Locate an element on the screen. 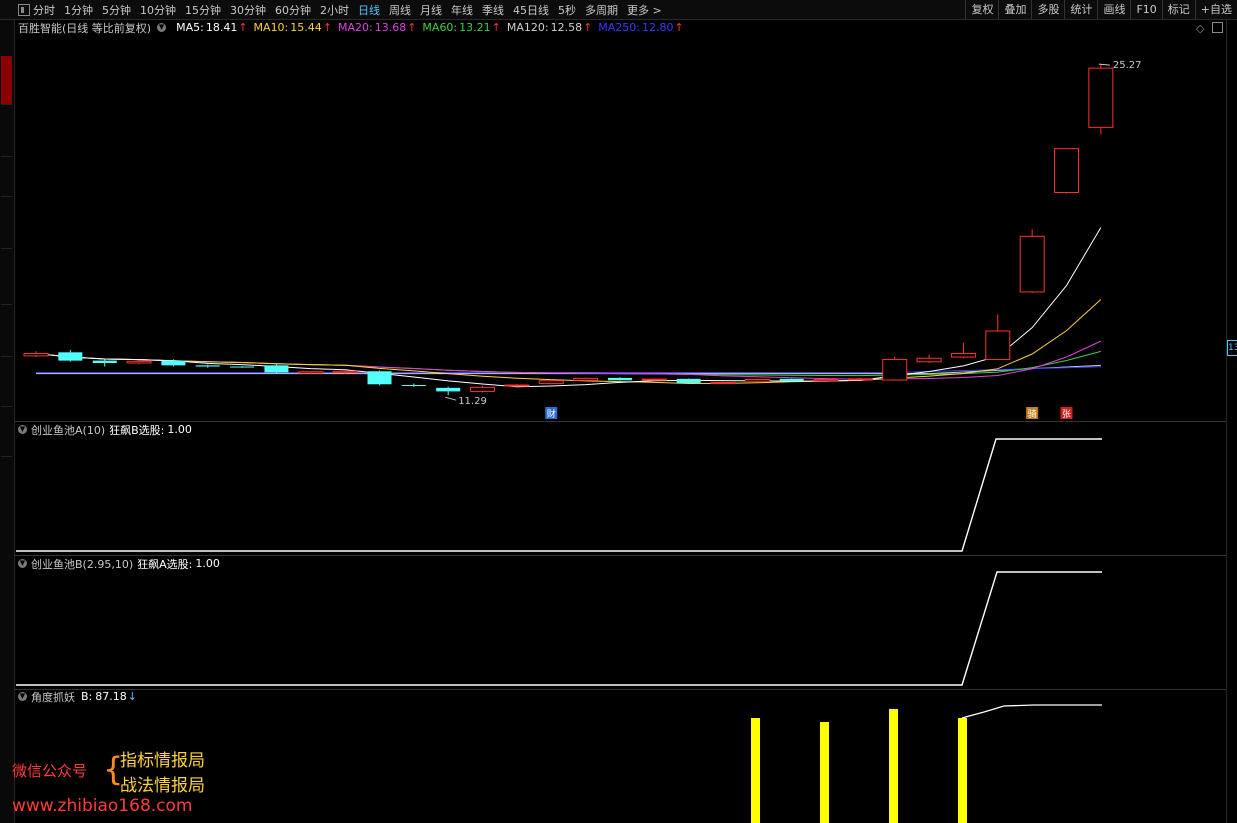 The height and width of the screenshot is (823, 1237). ma60-line is located at coordinates (568, 363).